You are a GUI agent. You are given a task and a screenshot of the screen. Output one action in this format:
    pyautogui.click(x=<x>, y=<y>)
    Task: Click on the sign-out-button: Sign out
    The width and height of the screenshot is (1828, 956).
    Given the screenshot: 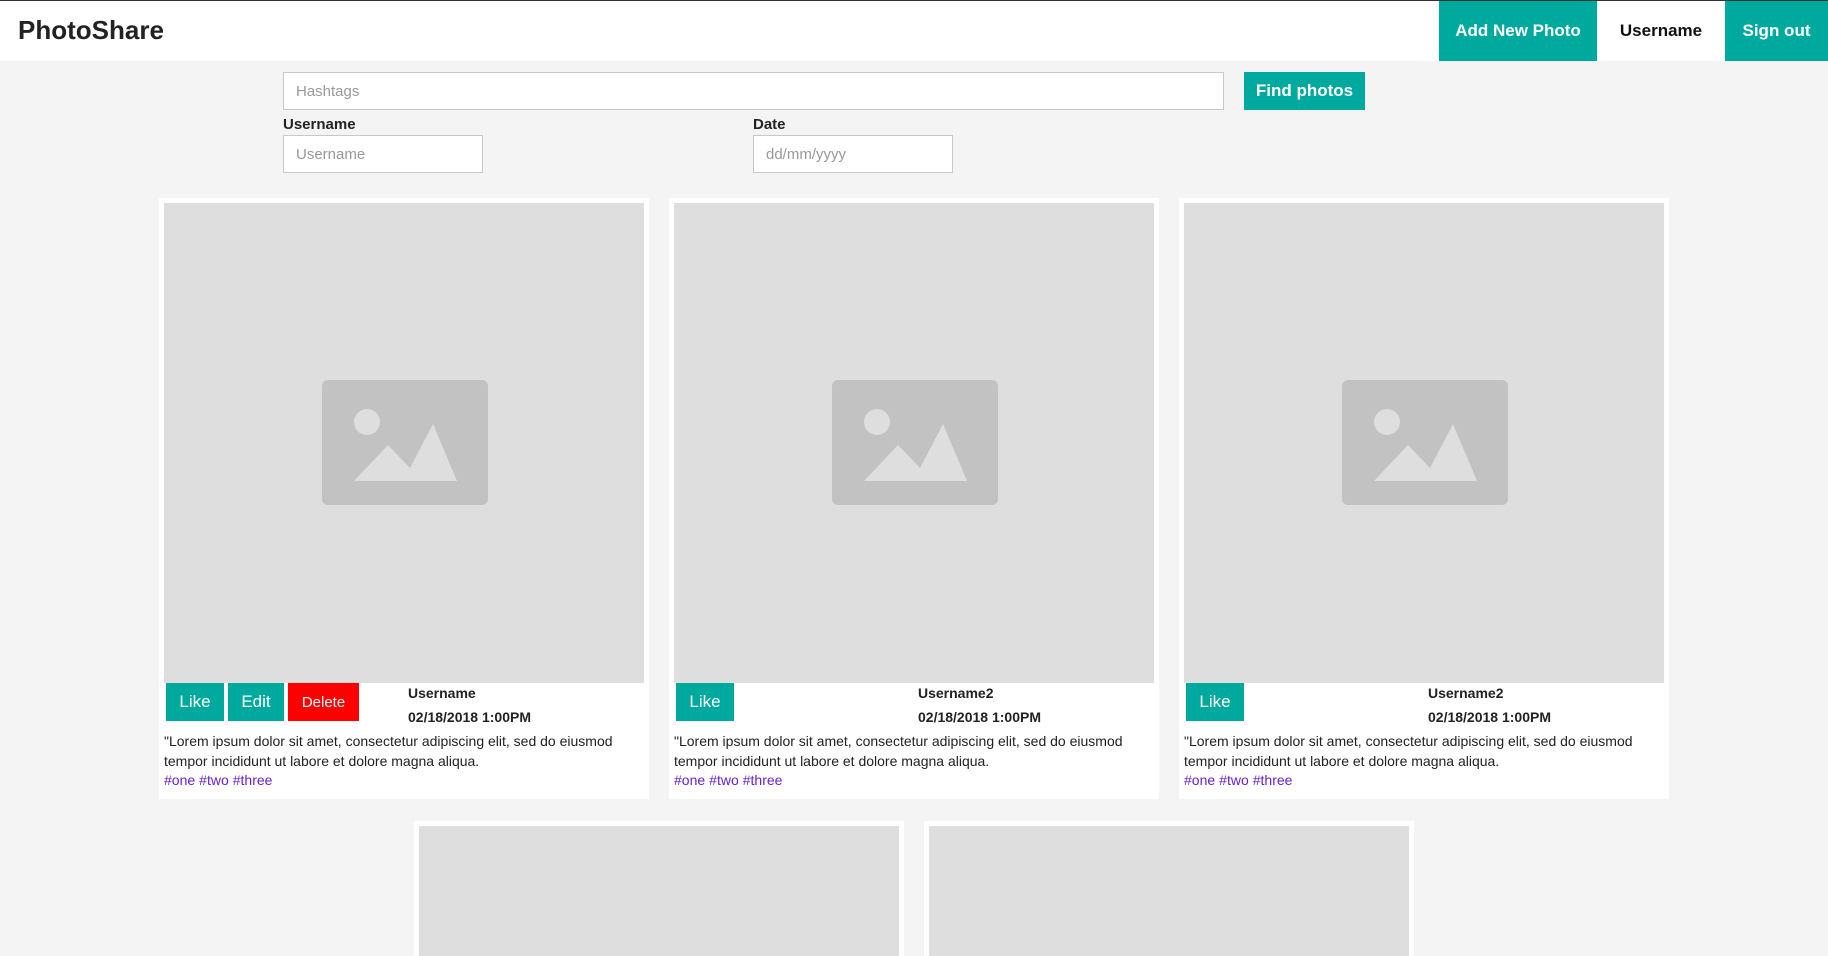 What is the action you would take?
    pyautogui.click(x=1776, y=31)
    